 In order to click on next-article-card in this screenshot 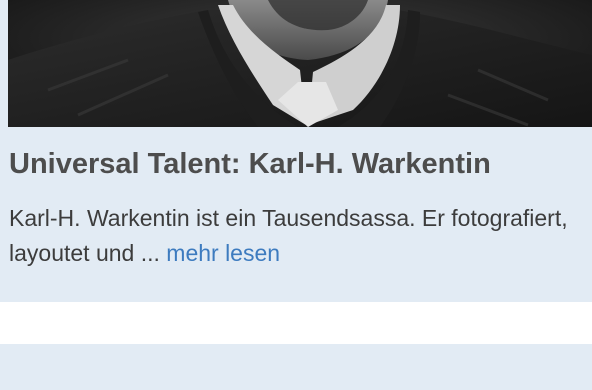, I will do `click(296, 367)`.